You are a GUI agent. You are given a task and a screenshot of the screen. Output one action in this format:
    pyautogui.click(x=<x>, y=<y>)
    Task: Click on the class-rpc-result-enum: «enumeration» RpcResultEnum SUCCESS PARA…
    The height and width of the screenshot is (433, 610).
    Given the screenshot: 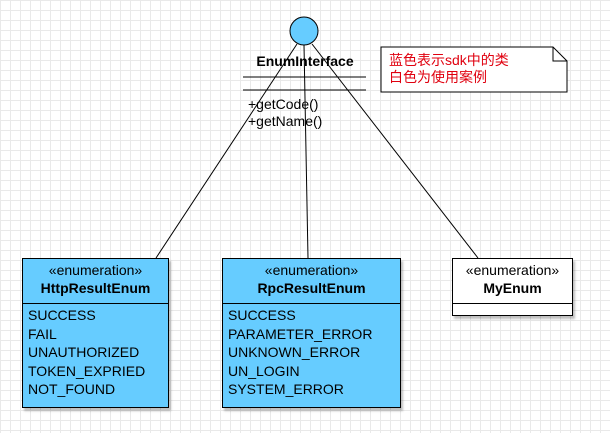 What is the action you would take?
    pyautogui.click(x=311, y=333)
    